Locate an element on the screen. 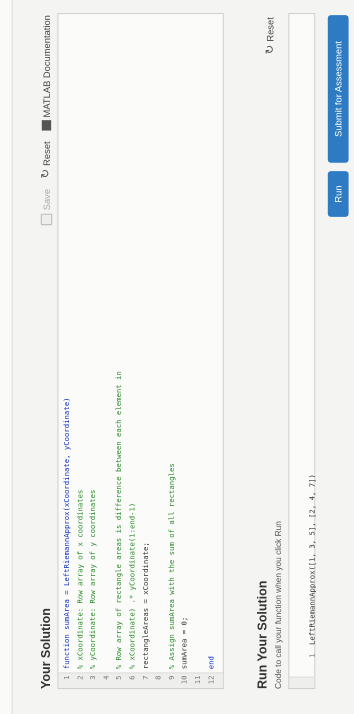  code-line: 4 is located at coordinates (106, 678).